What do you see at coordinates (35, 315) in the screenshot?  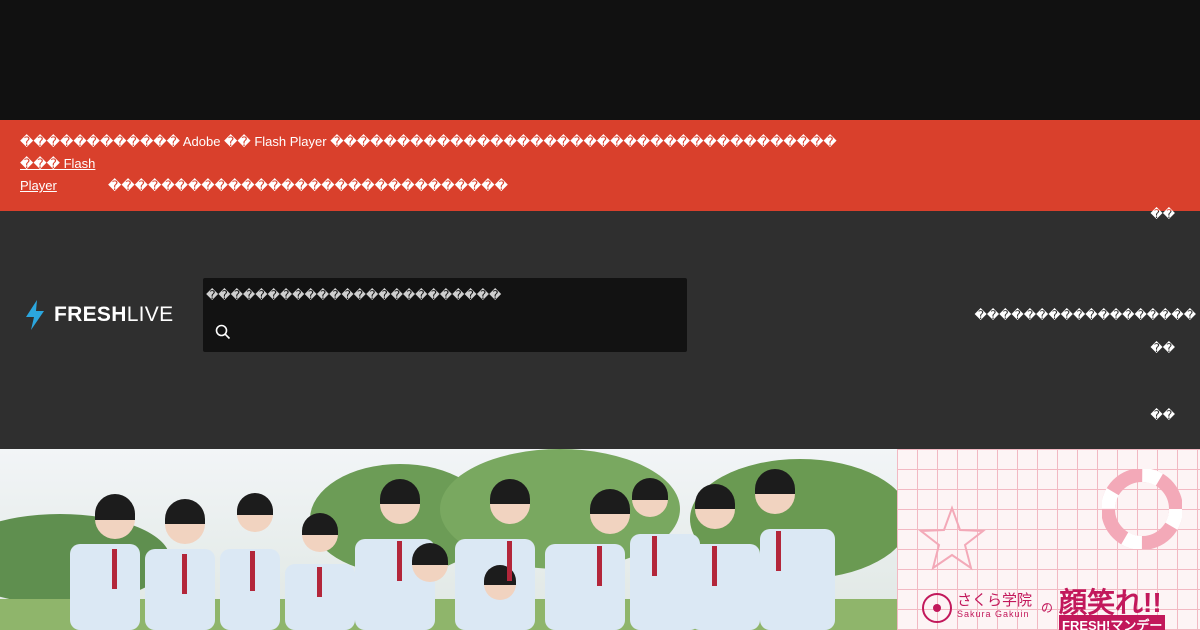 I see `lightning-bolt-icon` at bounding box center [35, 315].